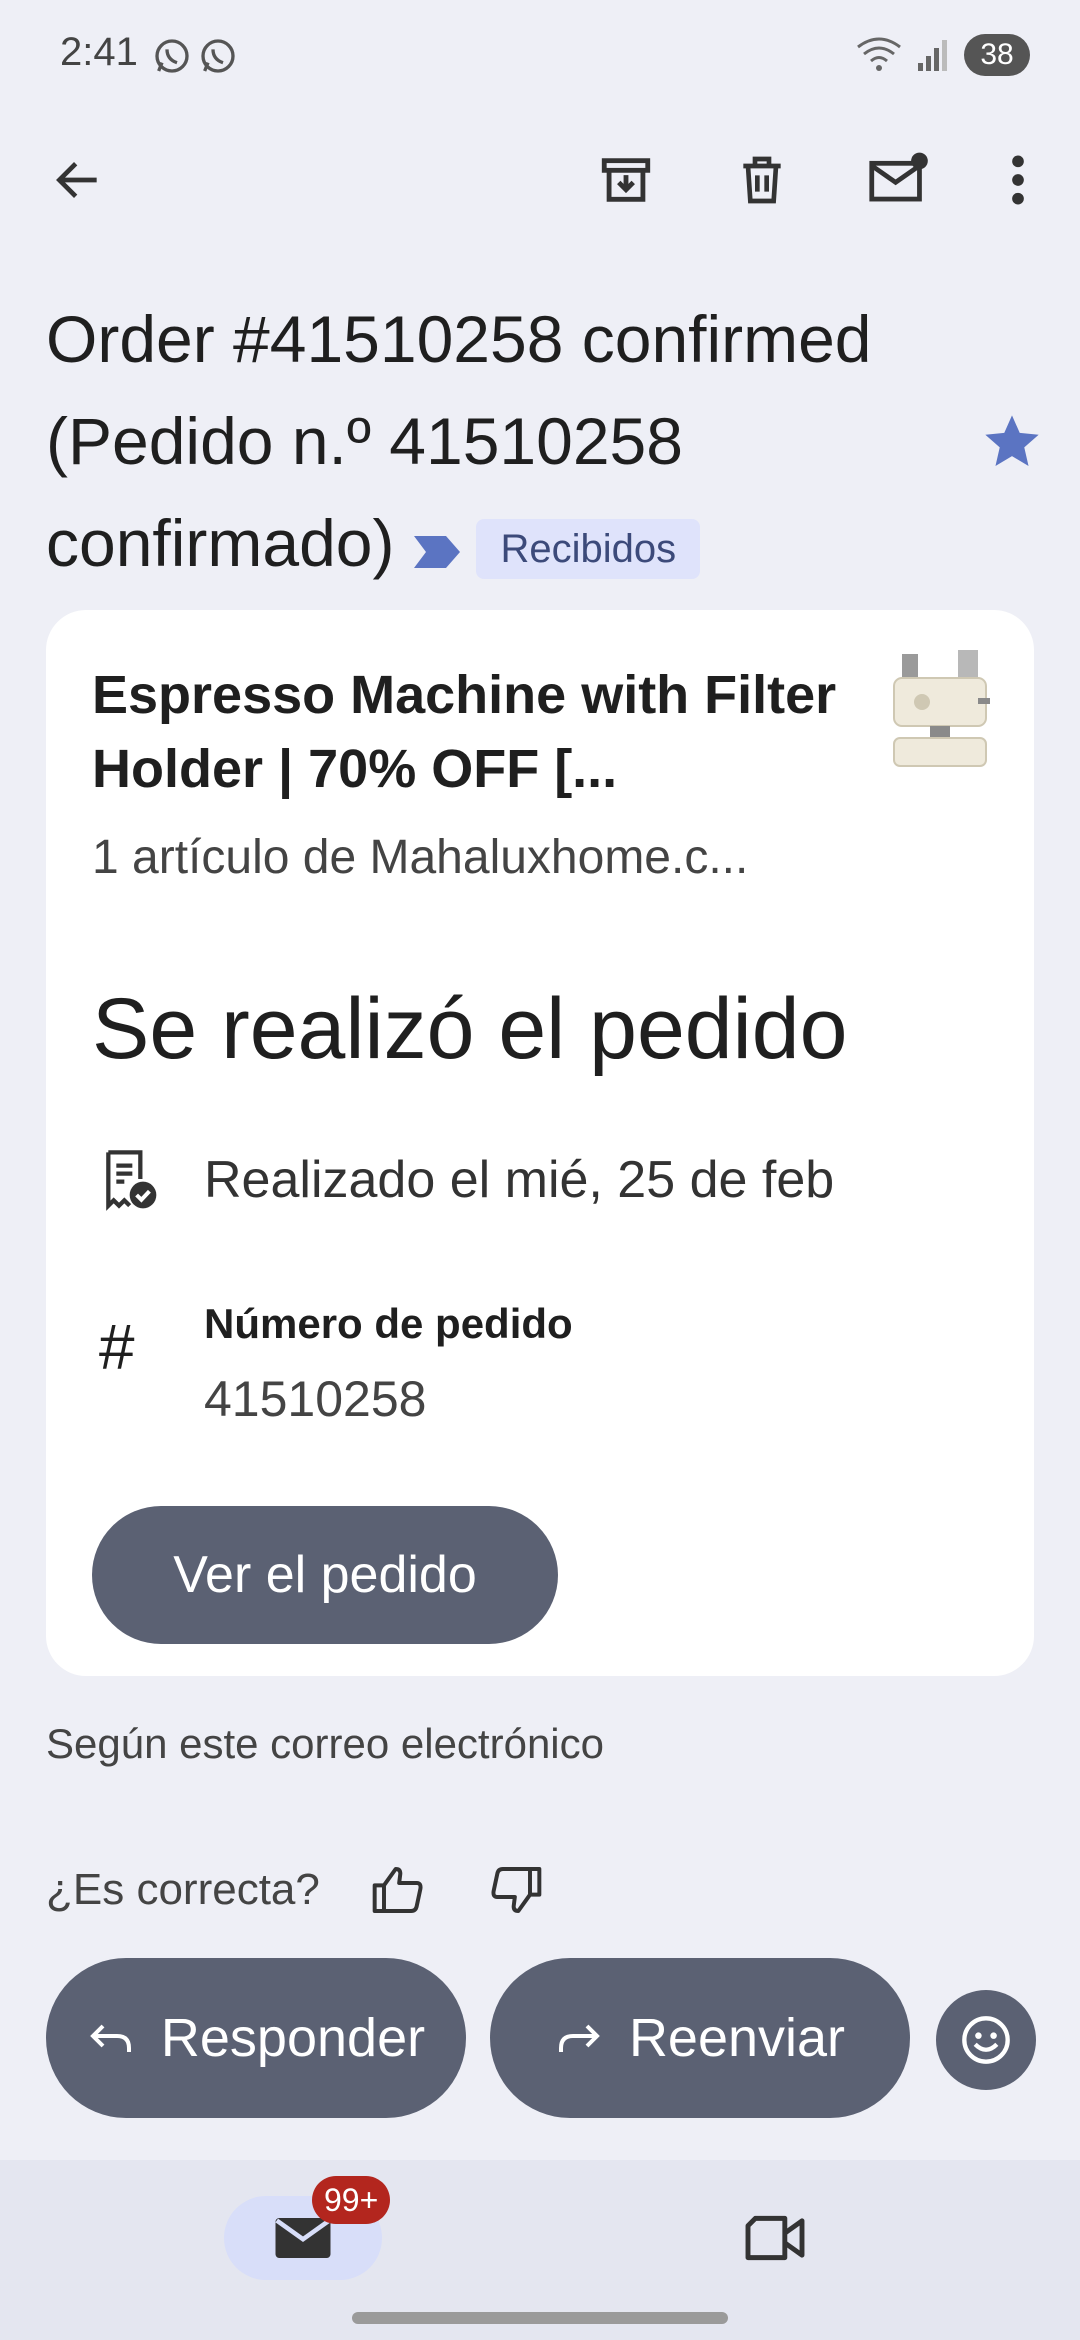 This screenshot has height=2340, width=1080. What do you see at coordinates (588, 548) in the screenshot?
I see `label-chip-inbox: Recibidos` at bounding box center [588, 548].